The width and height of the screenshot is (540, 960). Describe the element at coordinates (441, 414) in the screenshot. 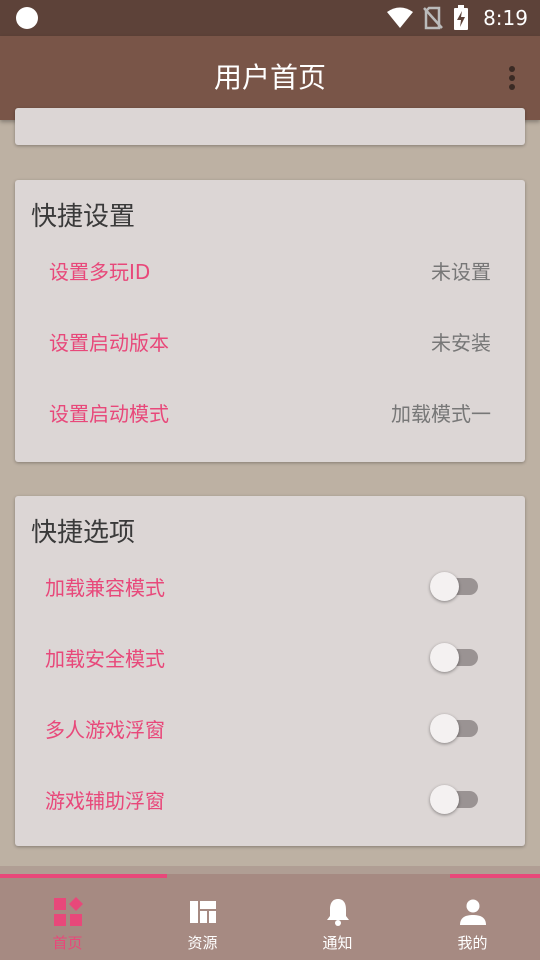

I see `setting-value: 加载模式一` at that location.